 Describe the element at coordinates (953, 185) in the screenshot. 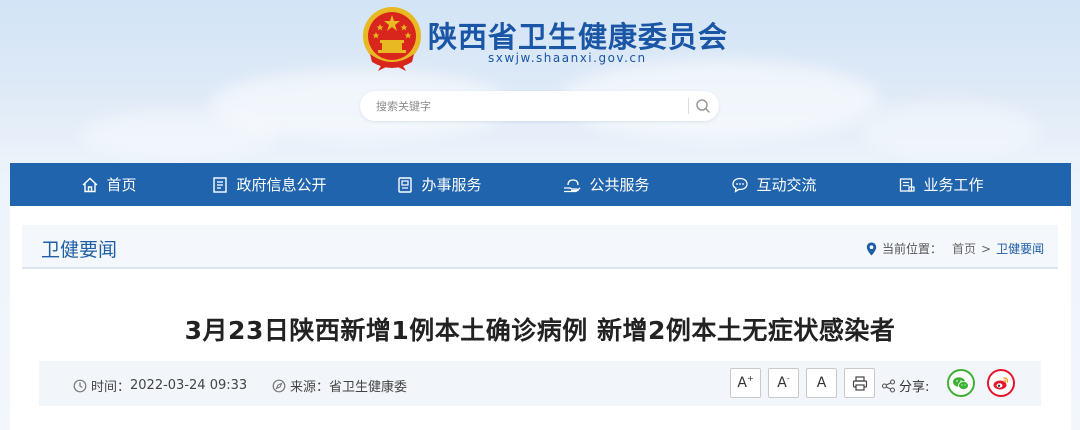

I see `nav-label: 业务工作` at that location.